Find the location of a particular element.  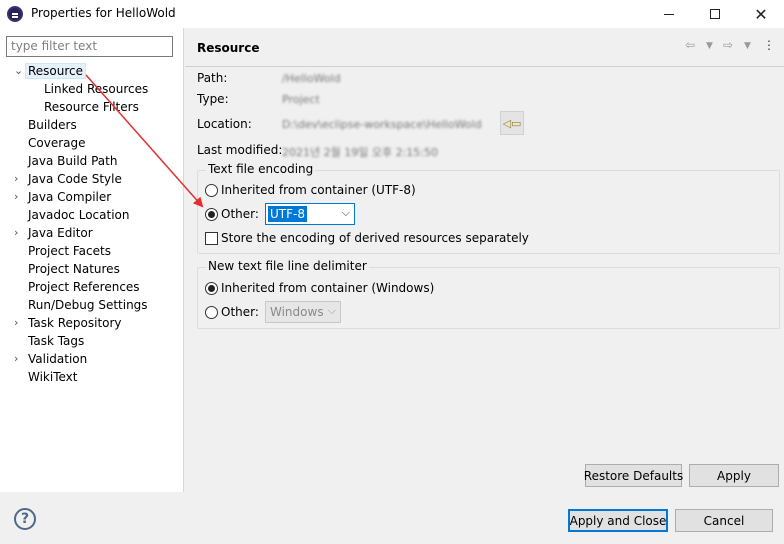

tree-item-label: Javadoc Location is located at coordinates (79, 215).